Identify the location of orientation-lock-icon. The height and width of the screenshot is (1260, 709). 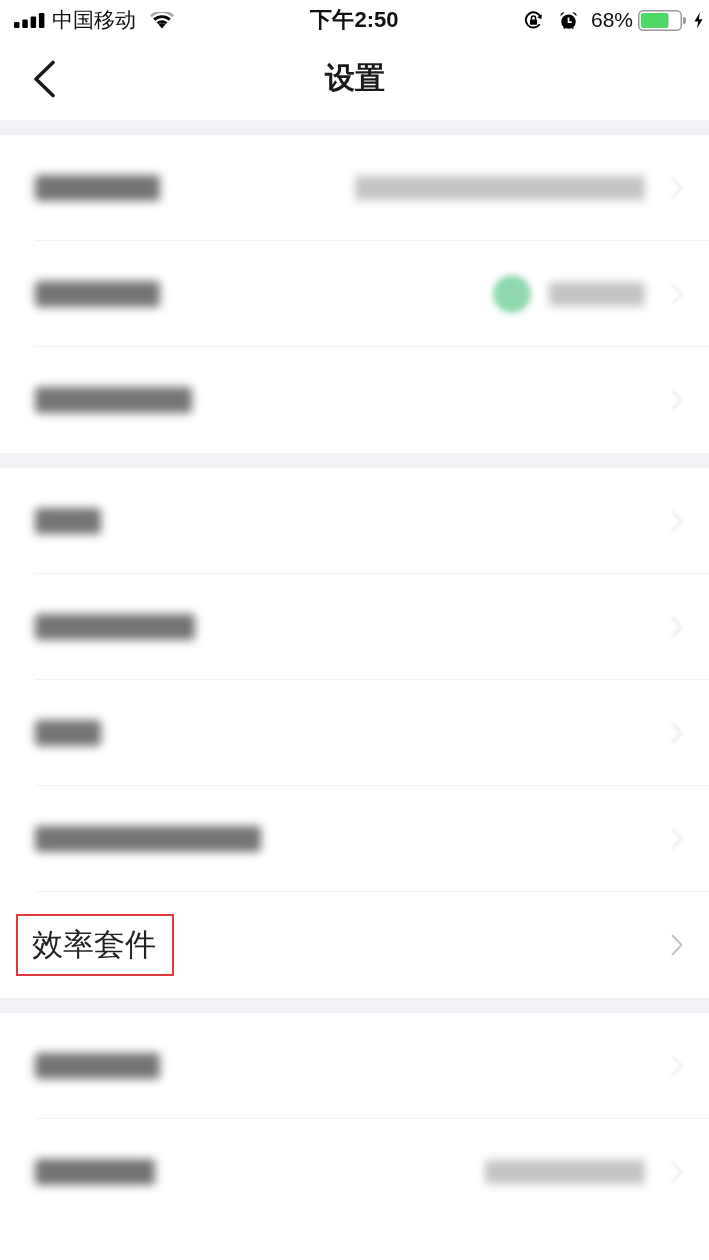
(533, 20).